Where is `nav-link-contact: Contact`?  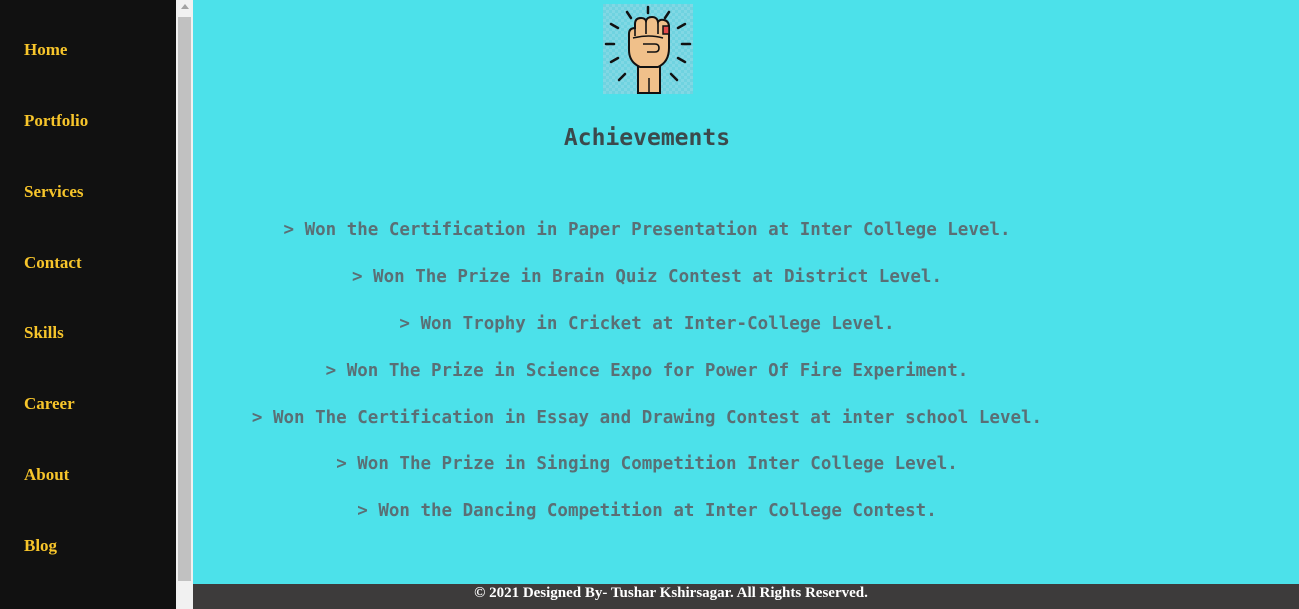 nav-link-contact: Contact is located at coordinates (53, 263).